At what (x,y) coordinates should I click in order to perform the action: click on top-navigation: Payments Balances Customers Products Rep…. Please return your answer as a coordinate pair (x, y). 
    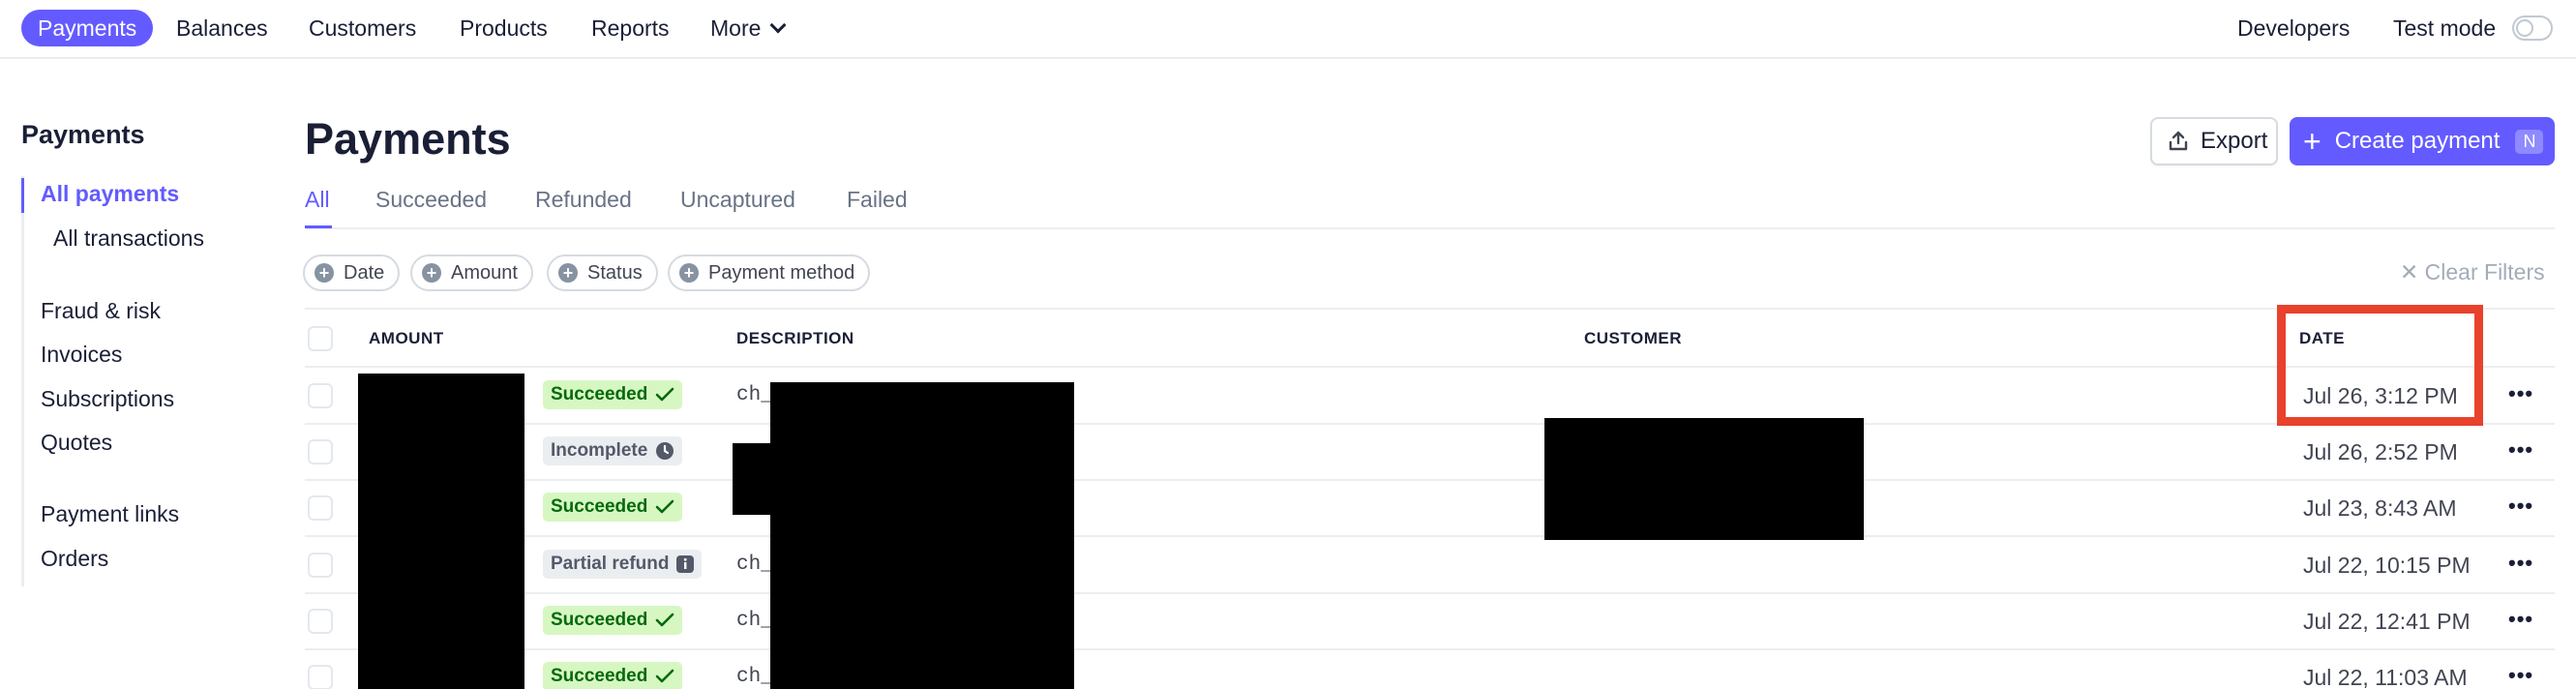
    Looking at the image, I should click on (1288, 29).